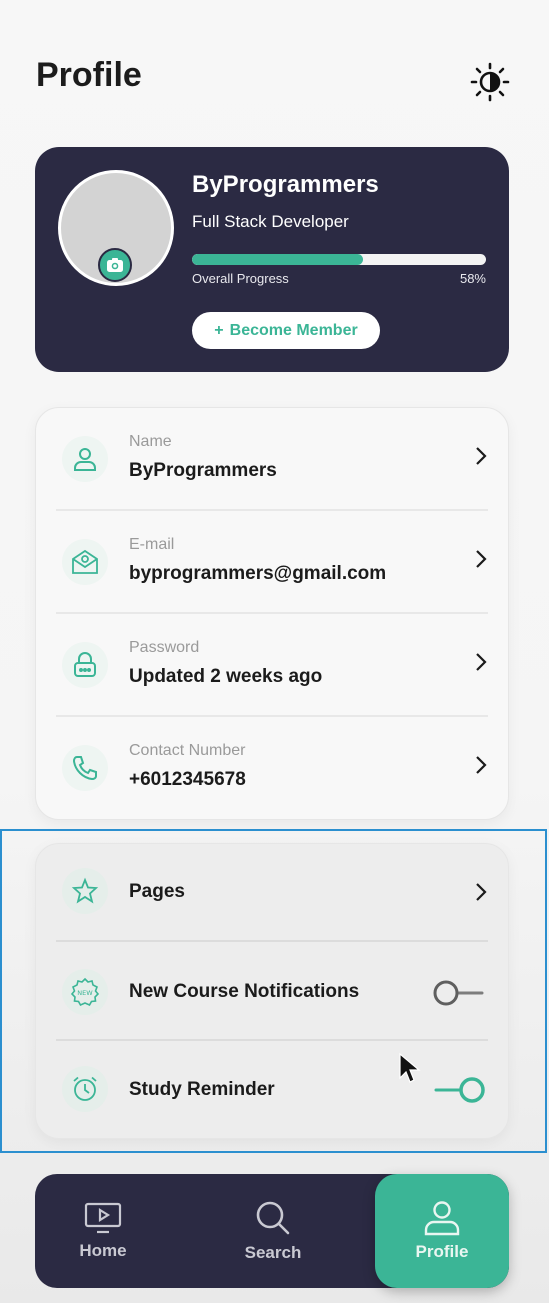  I want to click on settings-title: Pages, so click(157, 891).